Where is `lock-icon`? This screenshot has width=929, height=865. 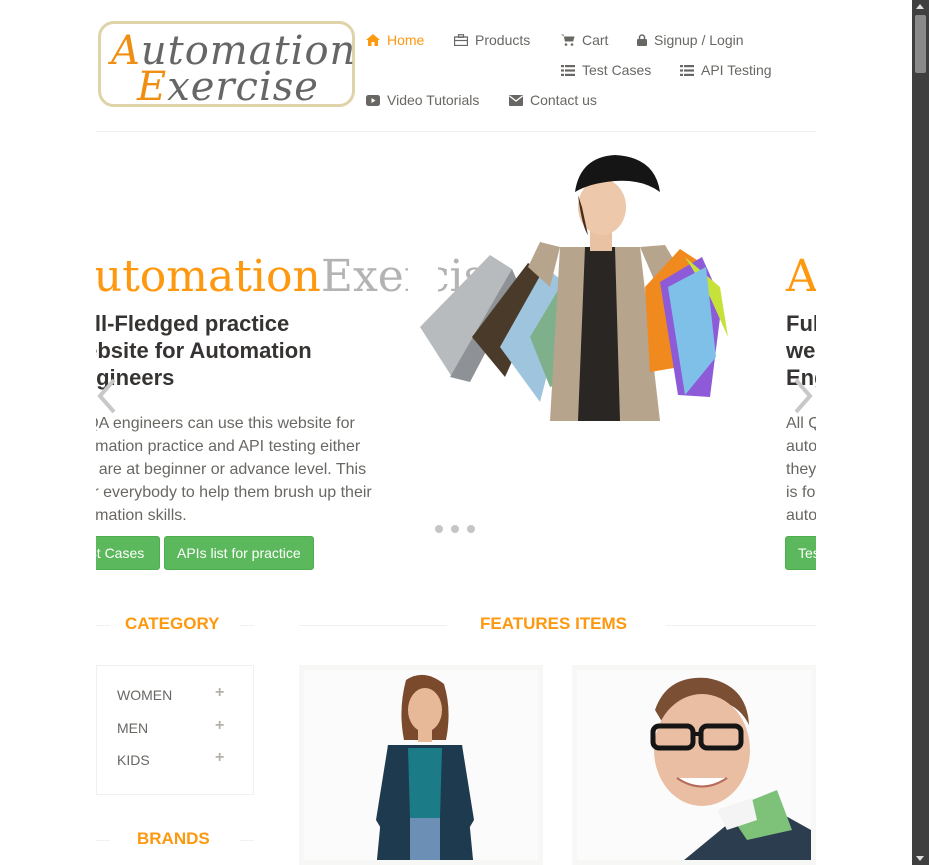
lock-icon is located at coordinates (642, 40).